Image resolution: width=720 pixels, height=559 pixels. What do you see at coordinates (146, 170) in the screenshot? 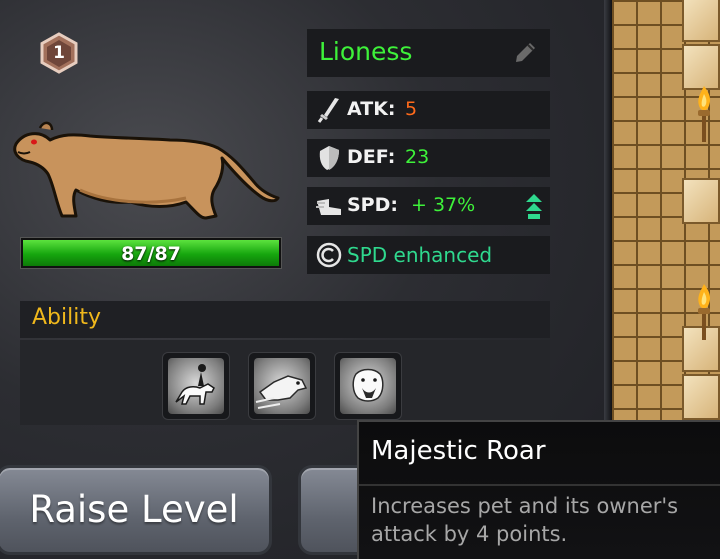
I see `lioness-portrait` at bounding box center [146, 170].